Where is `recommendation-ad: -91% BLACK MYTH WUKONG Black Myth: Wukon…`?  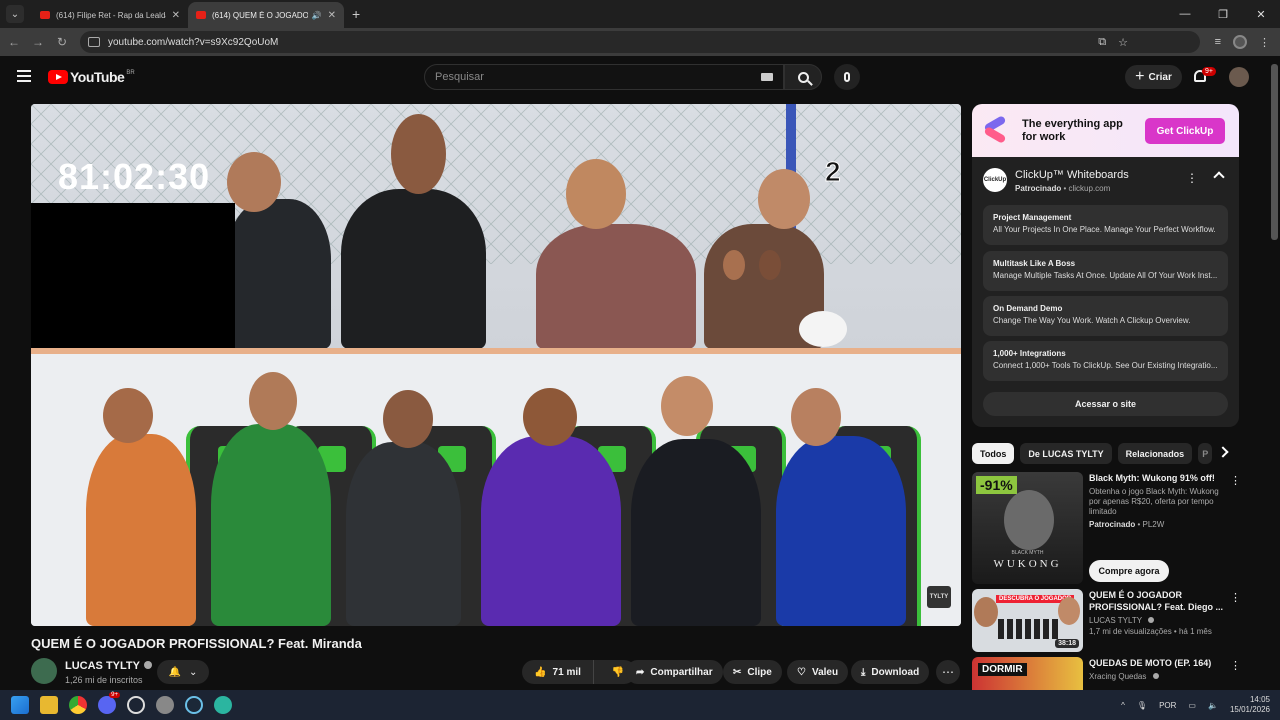
recommendation-ad: -91% BLACK MYTH WUKONG Black Myth: Wukon… is located at coordinates (1107, 528).